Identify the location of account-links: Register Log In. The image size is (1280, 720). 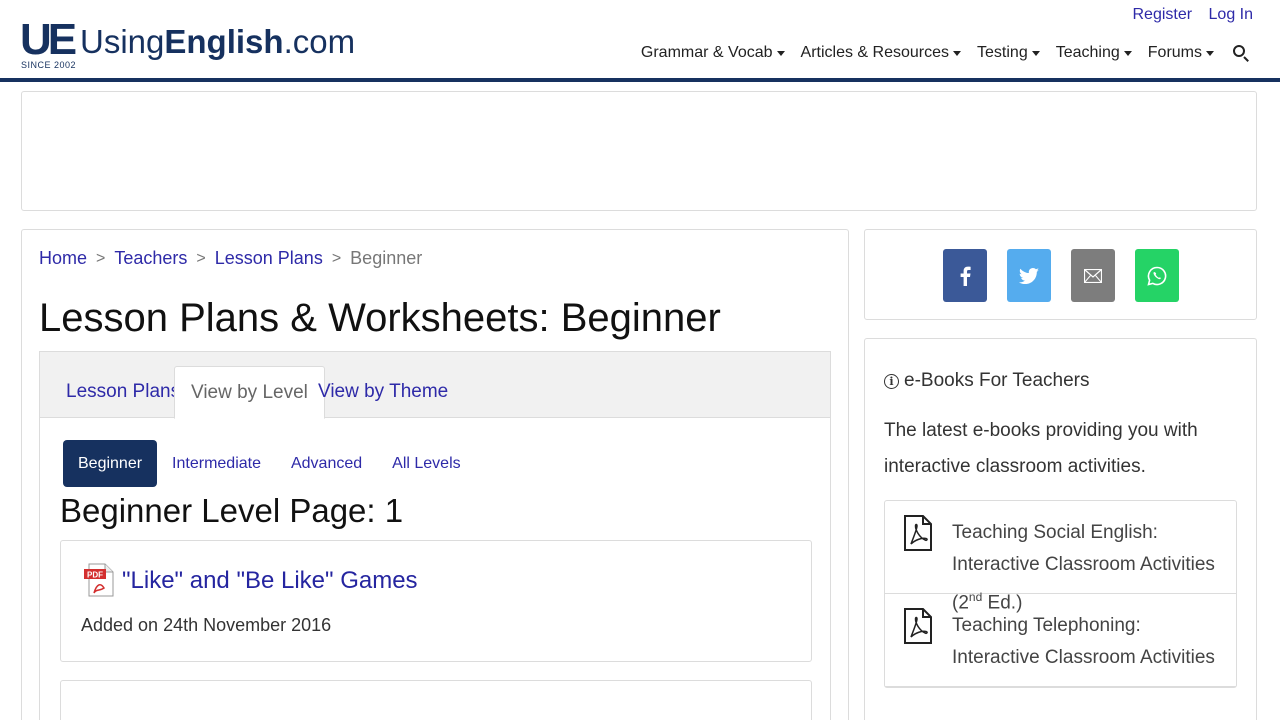
(1186, 15).